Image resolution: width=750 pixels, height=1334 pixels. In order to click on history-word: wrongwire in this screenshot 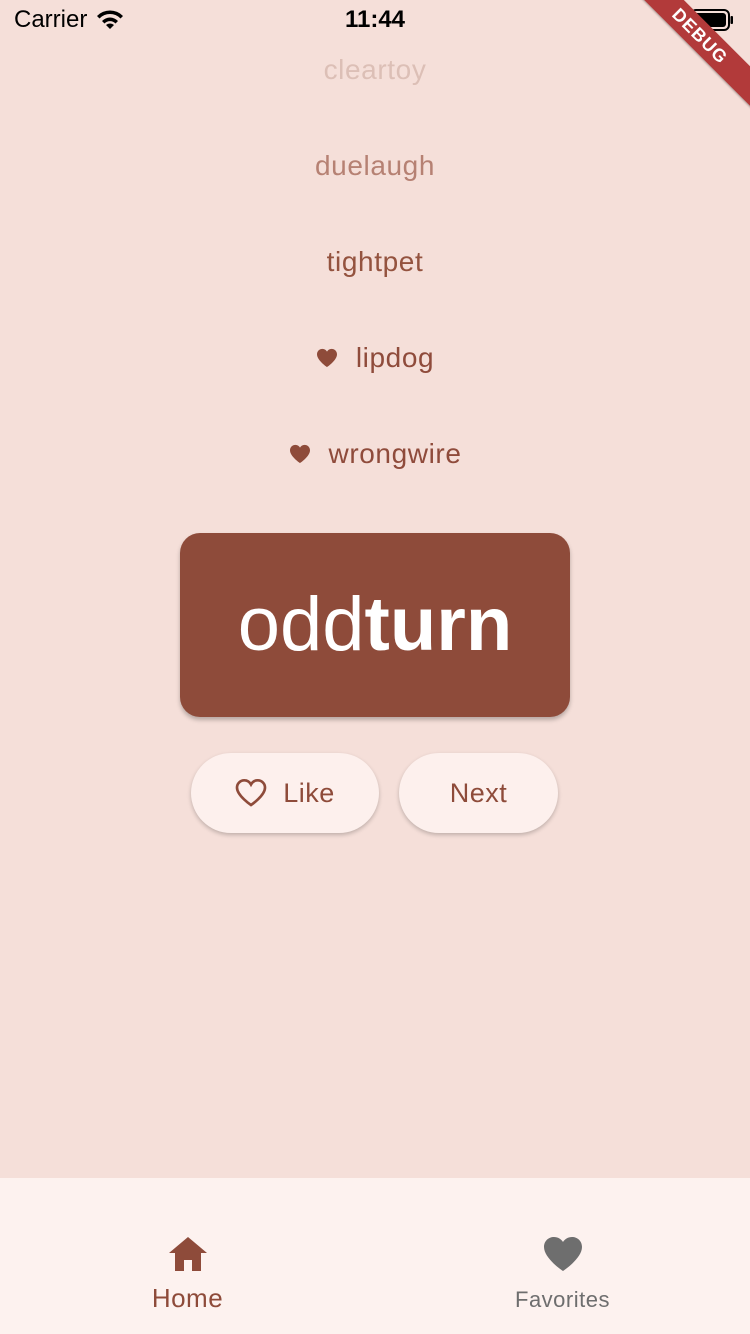, I will do `click(395, 453)`.